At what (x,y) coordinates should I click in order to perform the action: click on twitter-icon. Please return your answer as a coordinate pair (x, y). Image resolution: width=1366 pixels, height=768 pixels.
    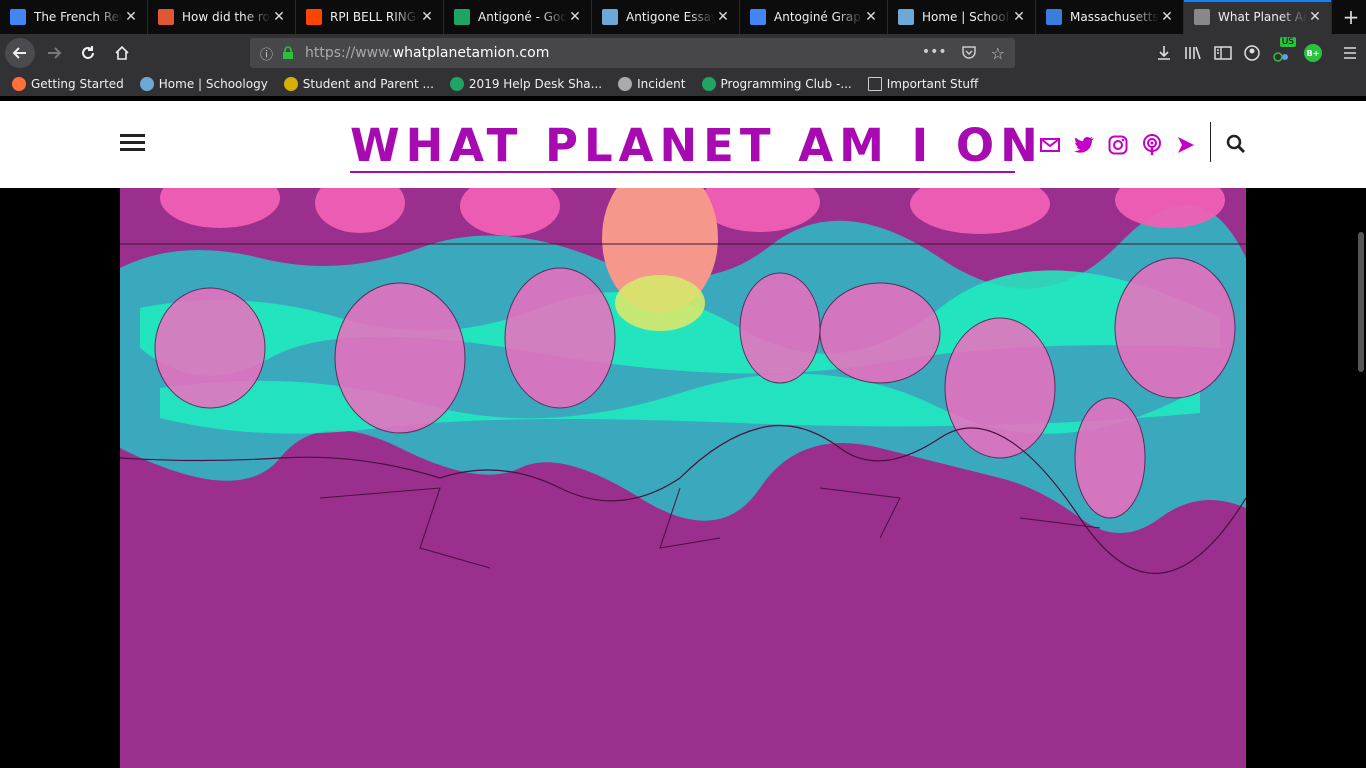
    Looking at the image, I should click on (1084, 145).